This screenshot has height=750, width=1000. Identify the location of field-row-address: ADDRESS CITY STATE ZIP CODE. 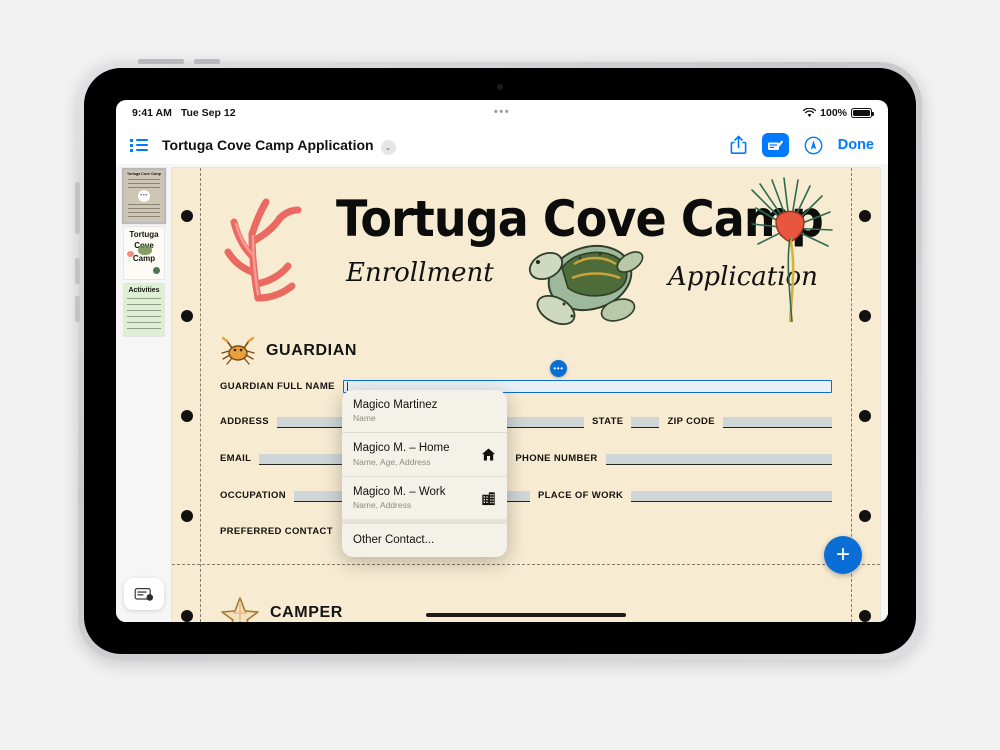
(526, 422).